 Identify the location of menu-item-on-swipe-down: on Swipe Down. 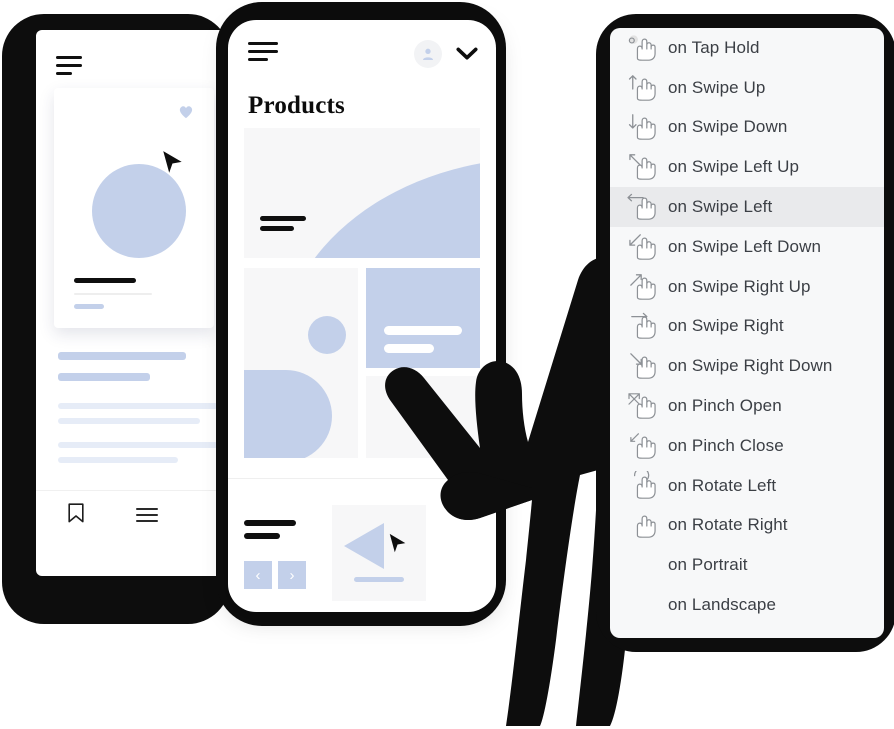
(747, 128).